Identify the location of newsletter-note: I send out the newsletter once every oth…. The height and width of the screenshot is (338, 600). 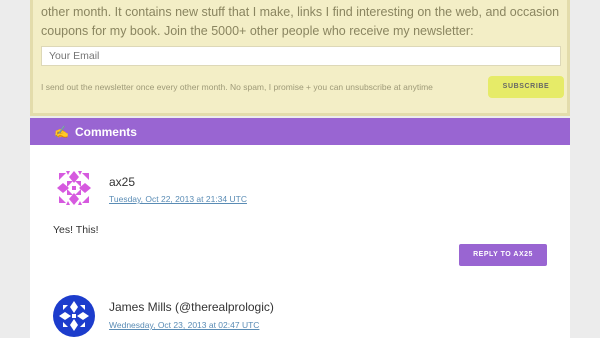
(237, 87).